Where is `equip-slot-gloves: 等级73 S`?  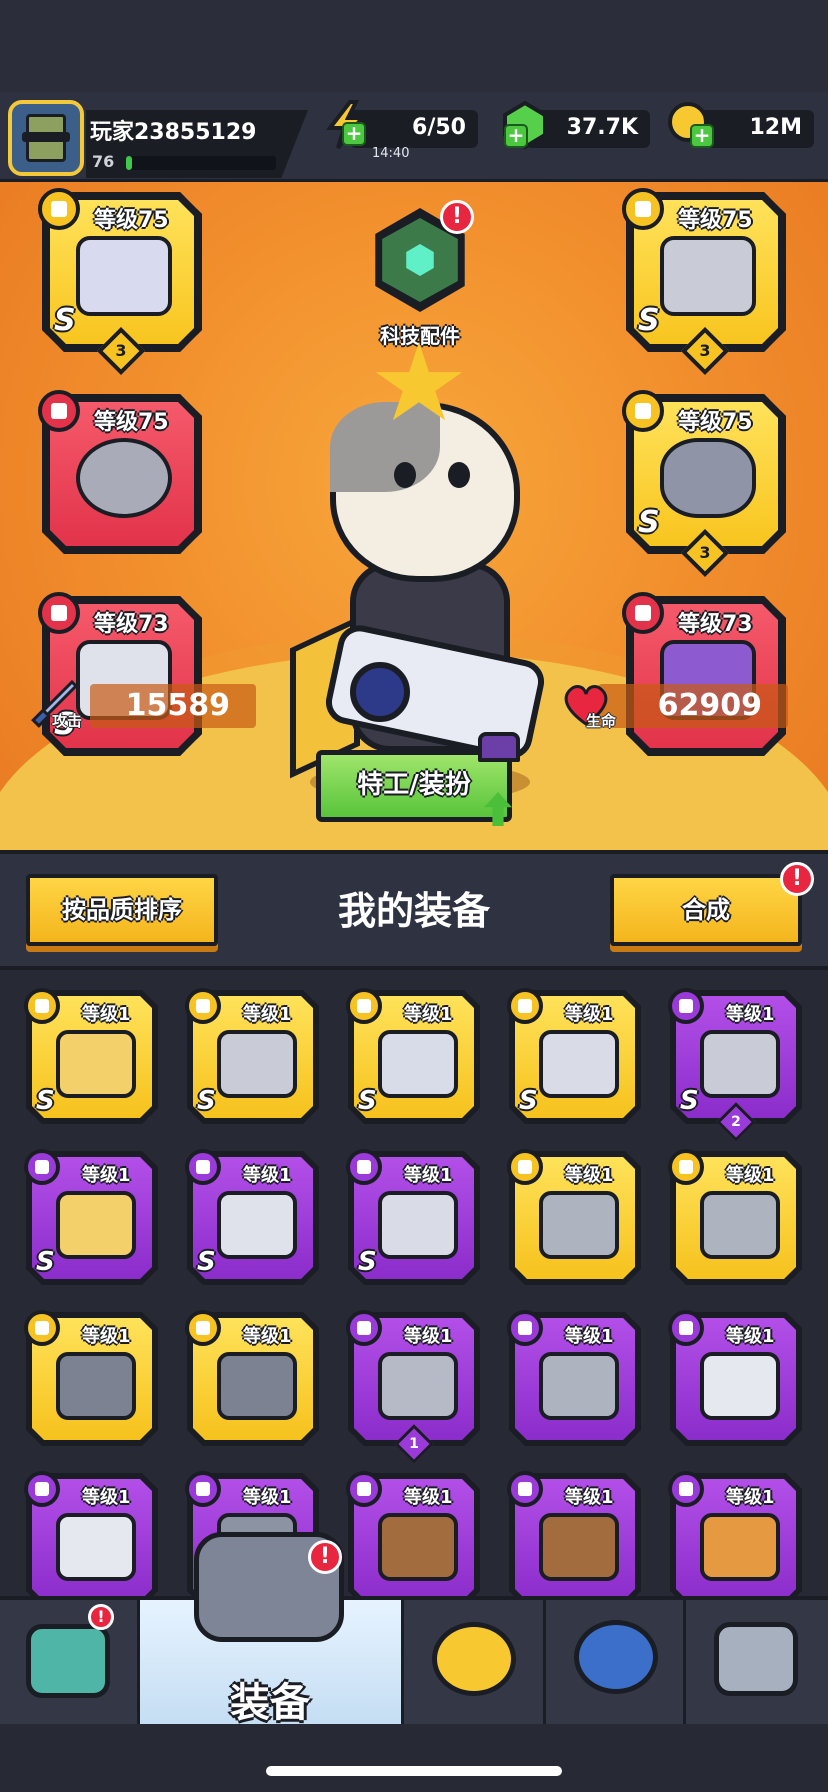 equip-slot-gloves: 等级73 S is located at coordinates (120, 674).